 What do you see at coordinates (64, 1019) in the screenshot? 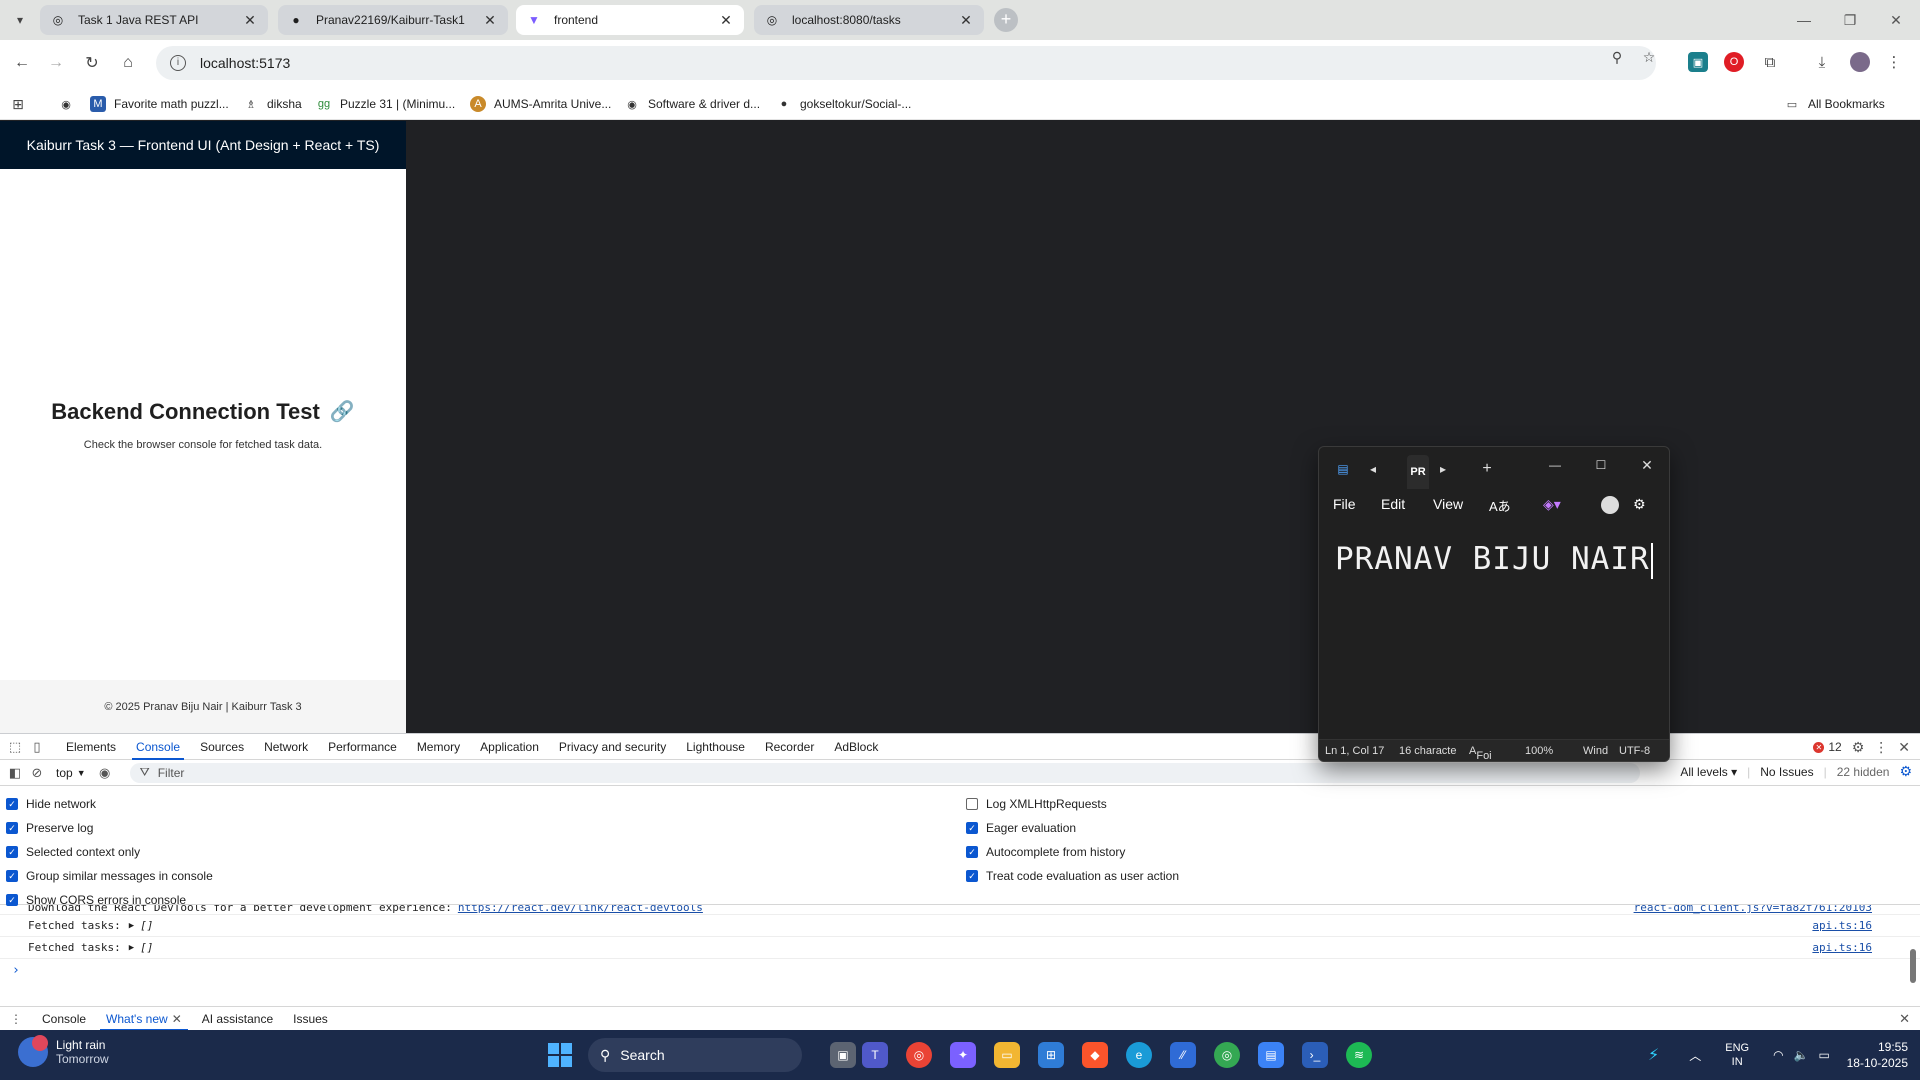
I see `drawer-tab-console: Console` at bounding box center [64, 1019].